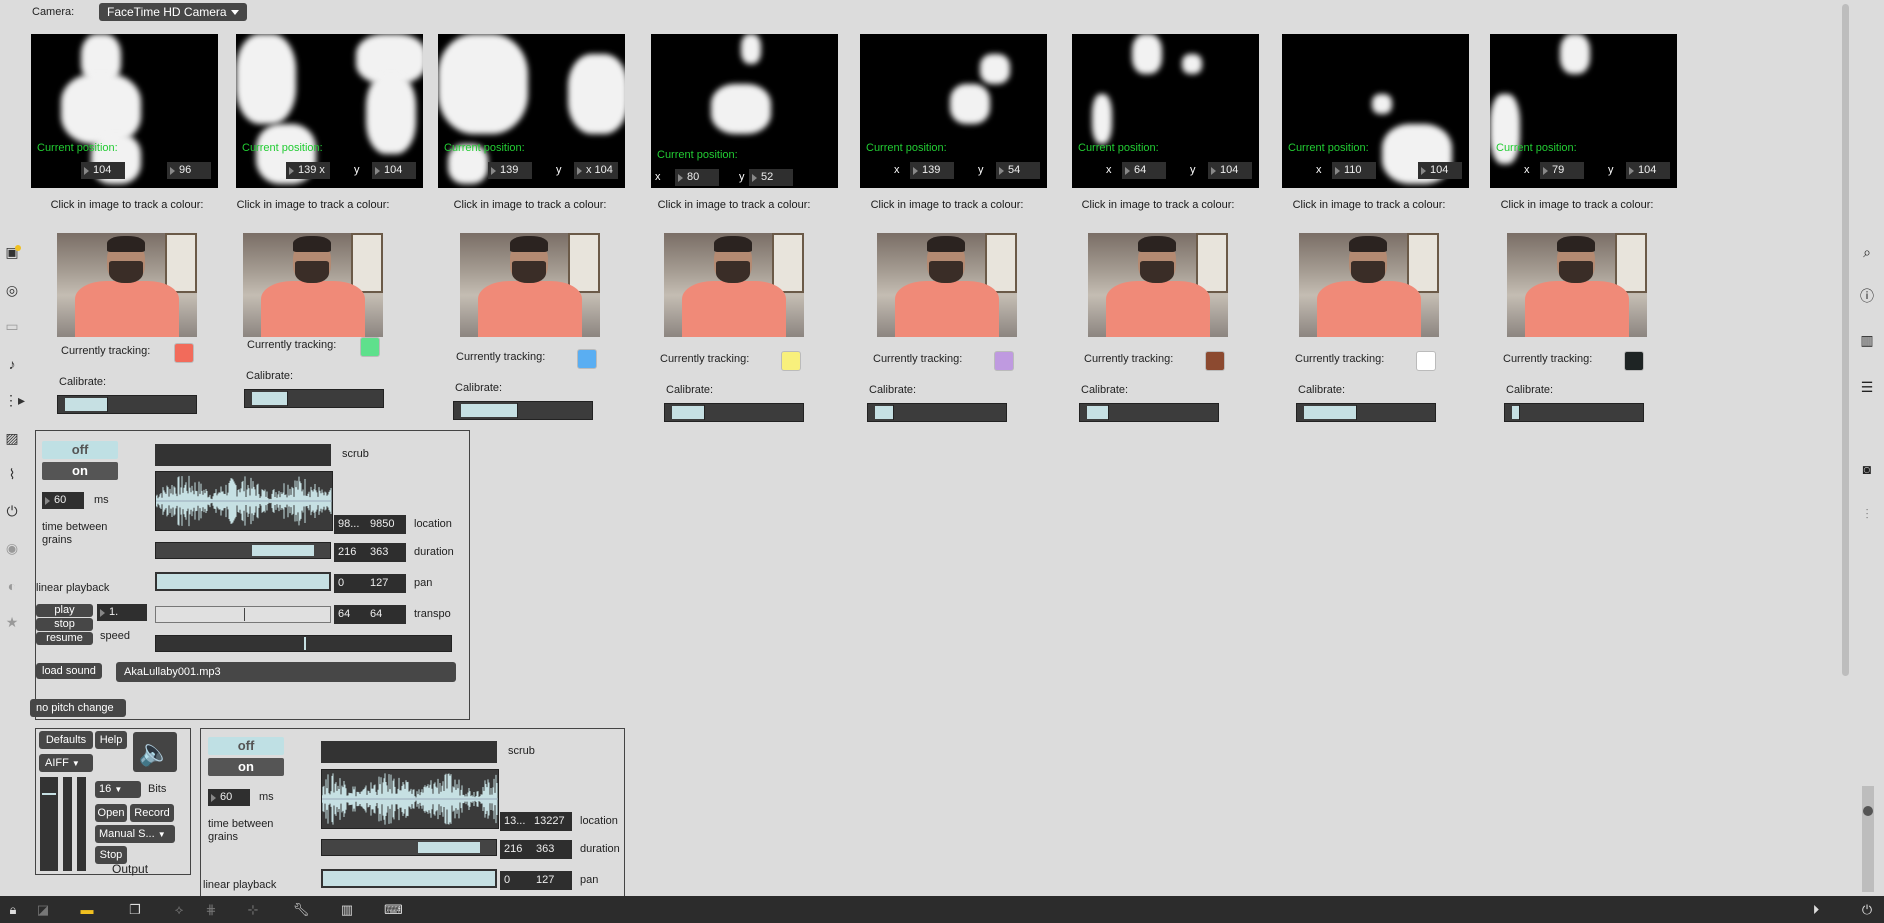  What do you see at coordinates (1354, 170) in the screenshot?
I see `x-position-number: 110` at bounding box center [1354, 170].